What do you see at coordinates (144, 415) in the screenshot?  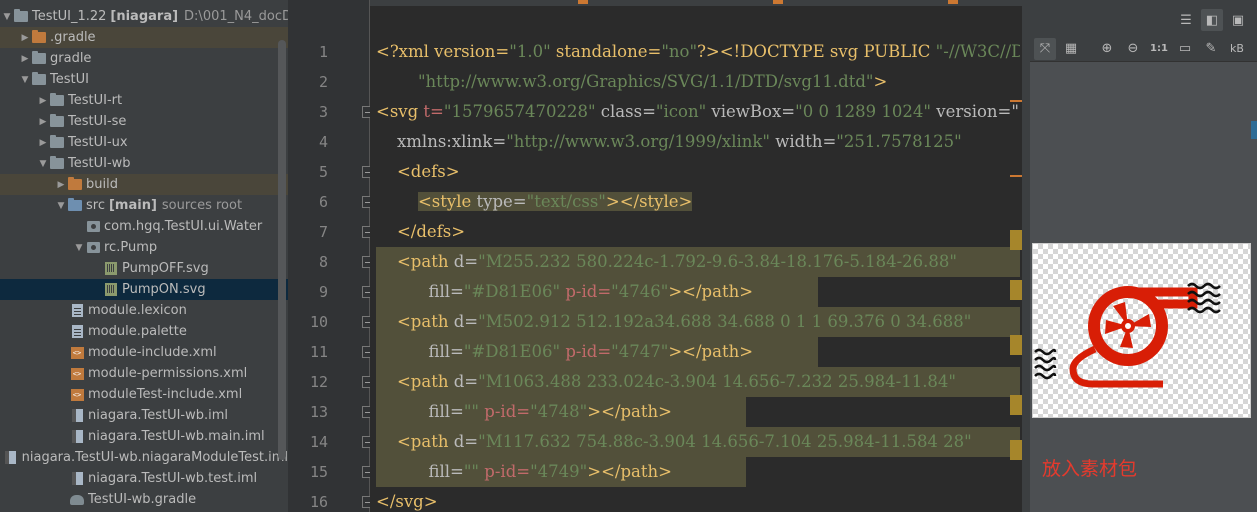 I see `tree-item-wb-iml: niagara.TestUI-wb.iml` at bounding box center [144, 415].